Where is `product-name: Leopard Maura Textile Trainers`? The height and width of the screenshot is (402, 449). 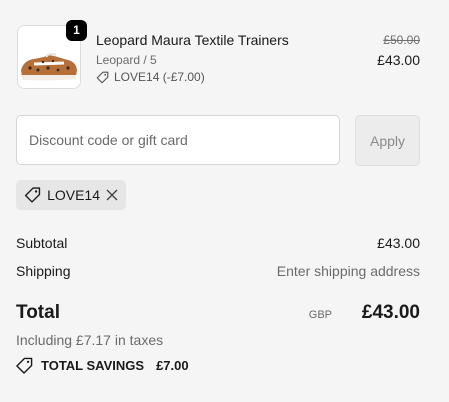 product-name: Leopard Maura Textile Trainers is located at coordinates (192, 40).